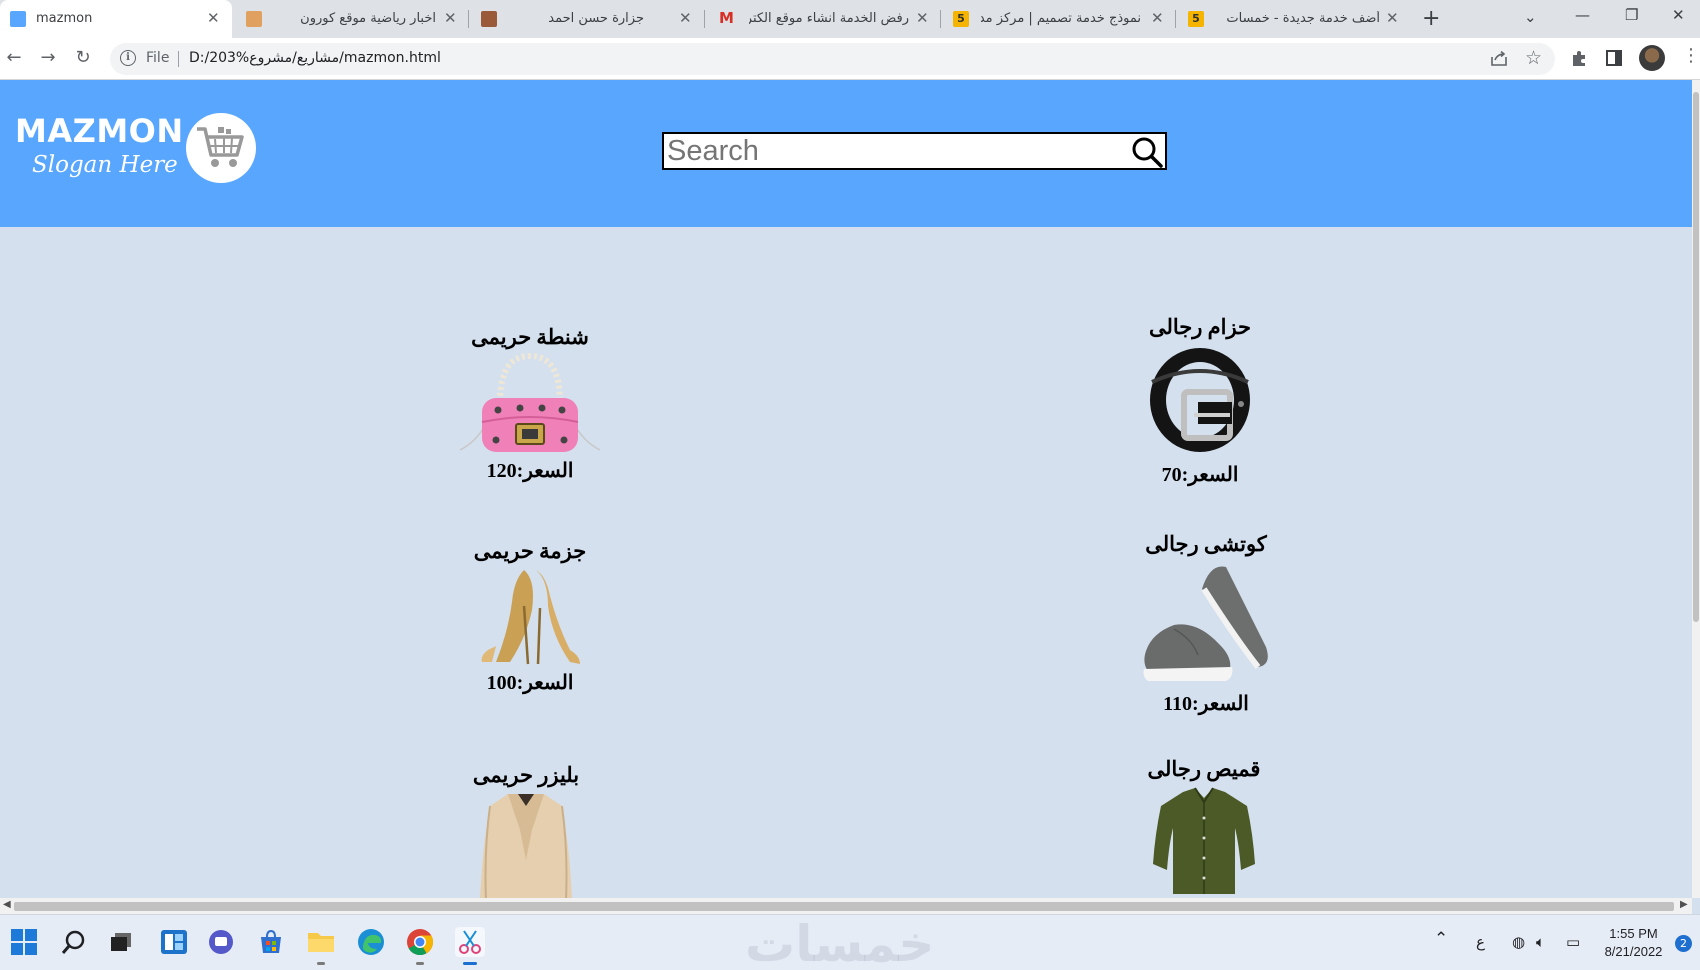 Image resolution: width=1700 pixels, height=970 pixels. Describe the element at coordinates (1533, 58) in the screenshot. I see `bookmark-star-icon: ☆` at that location.